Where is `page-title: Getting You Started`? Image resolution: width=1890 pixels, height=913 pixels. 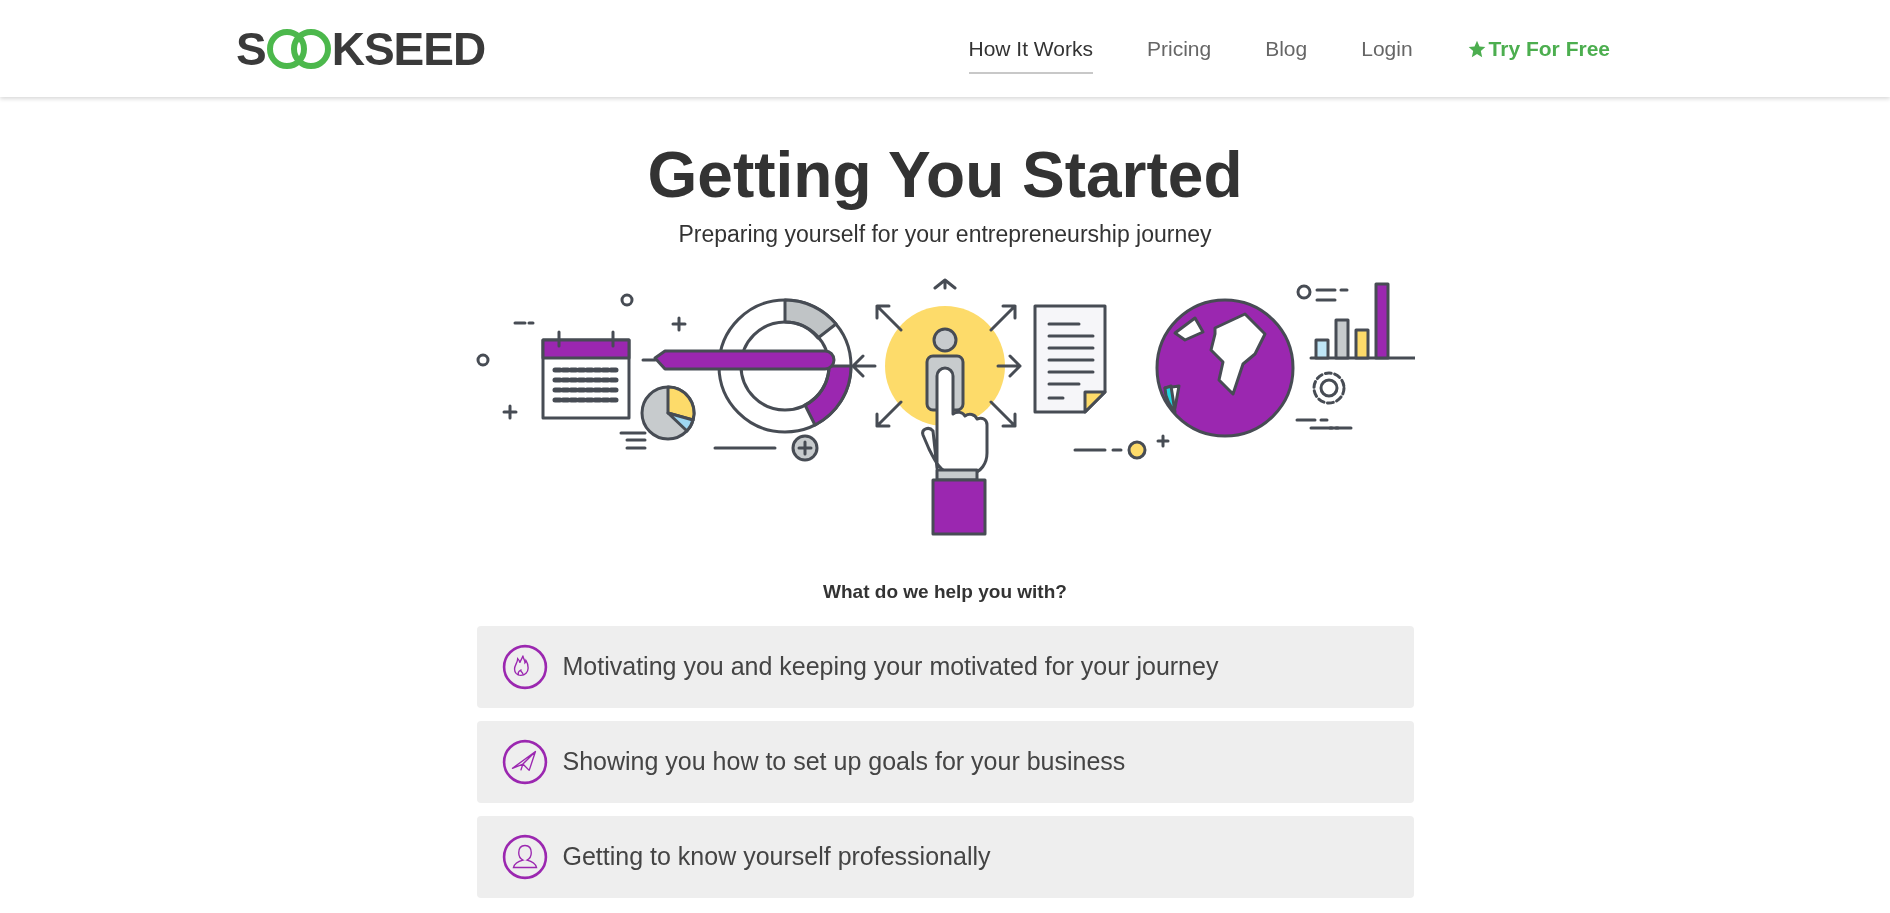
page-title: Getting You Started is located at coordinates (945, 175).